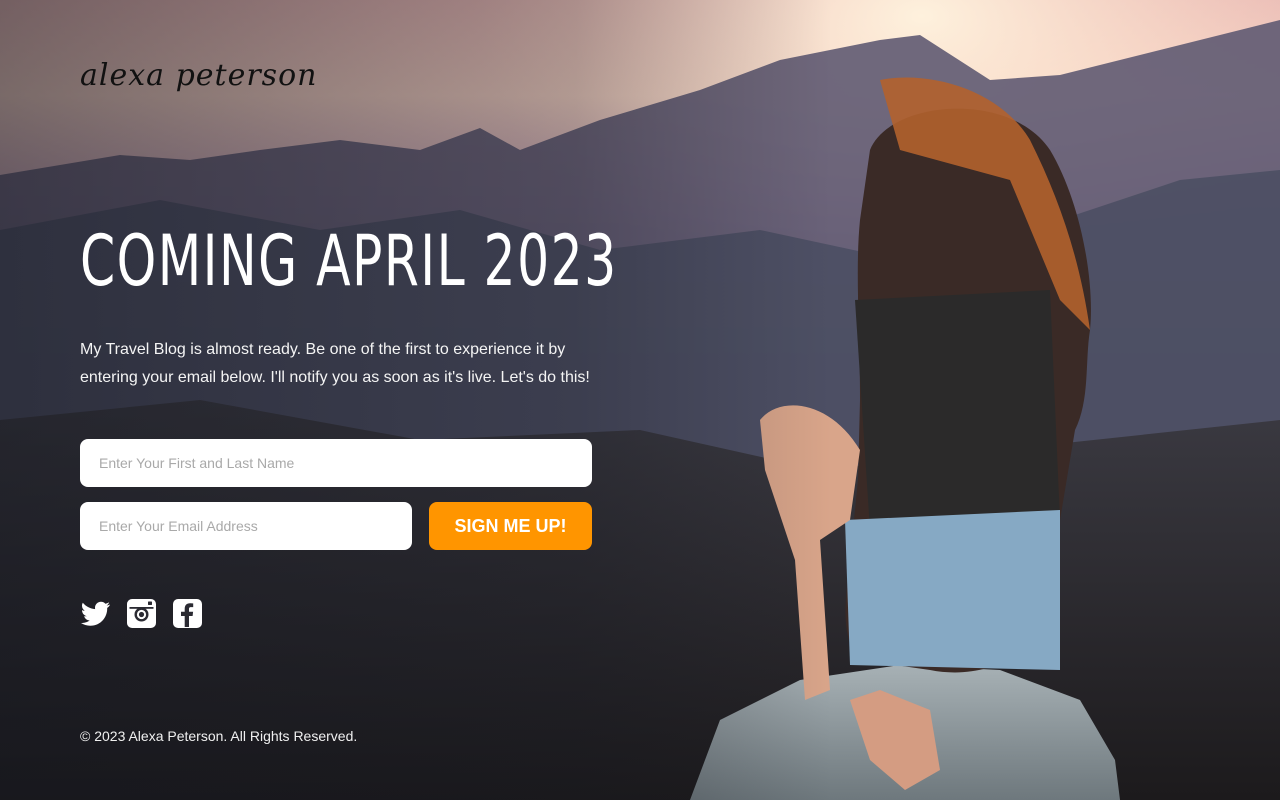 The width and height of the screenshot is (1280, 800). Describe the element at coordinates (187, 613) in the screenshot. I see `facebook-icon` at that location.